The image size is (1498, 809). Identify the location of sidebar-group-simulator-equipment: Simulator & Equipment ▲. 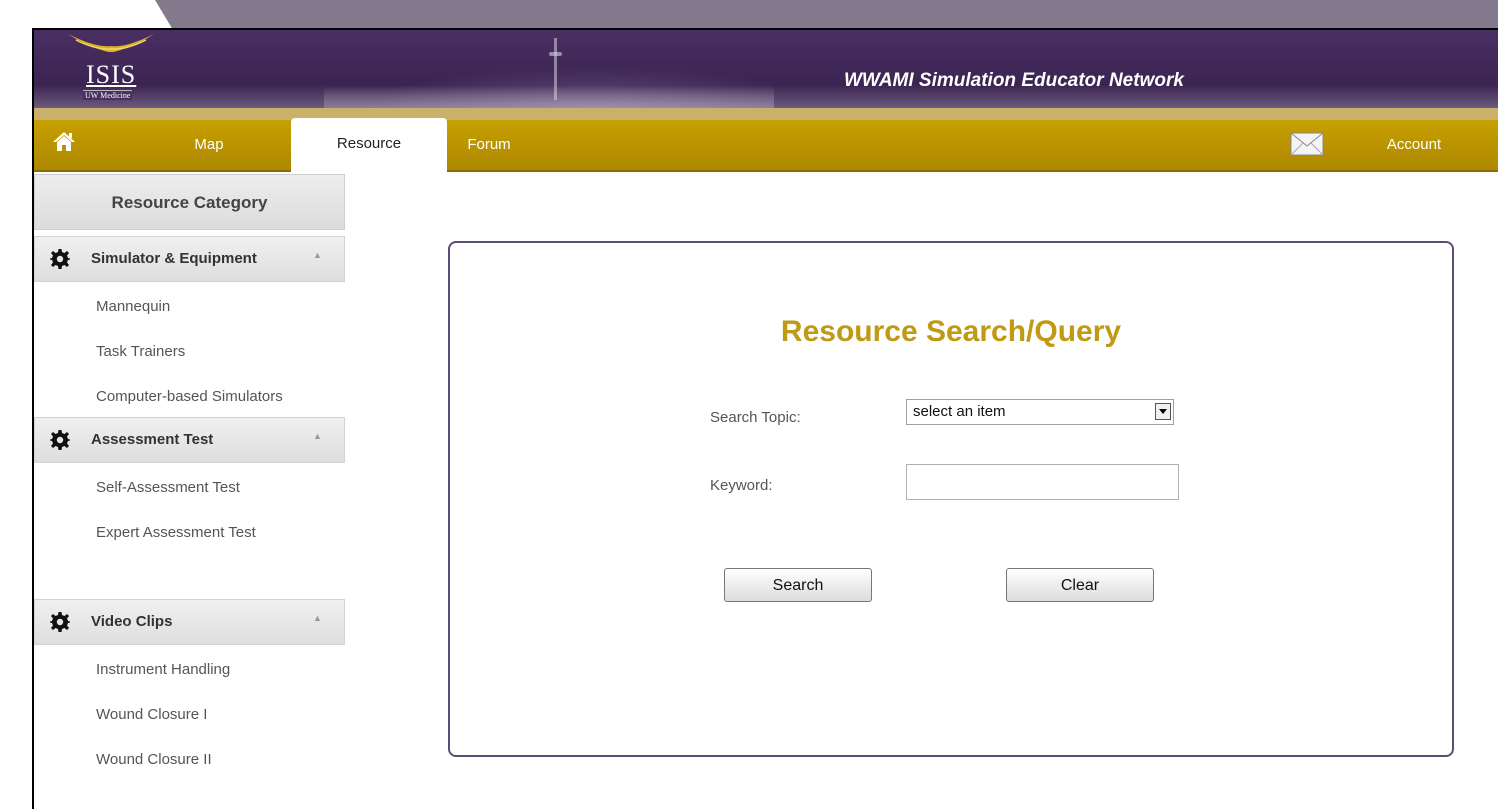
(189, 259).